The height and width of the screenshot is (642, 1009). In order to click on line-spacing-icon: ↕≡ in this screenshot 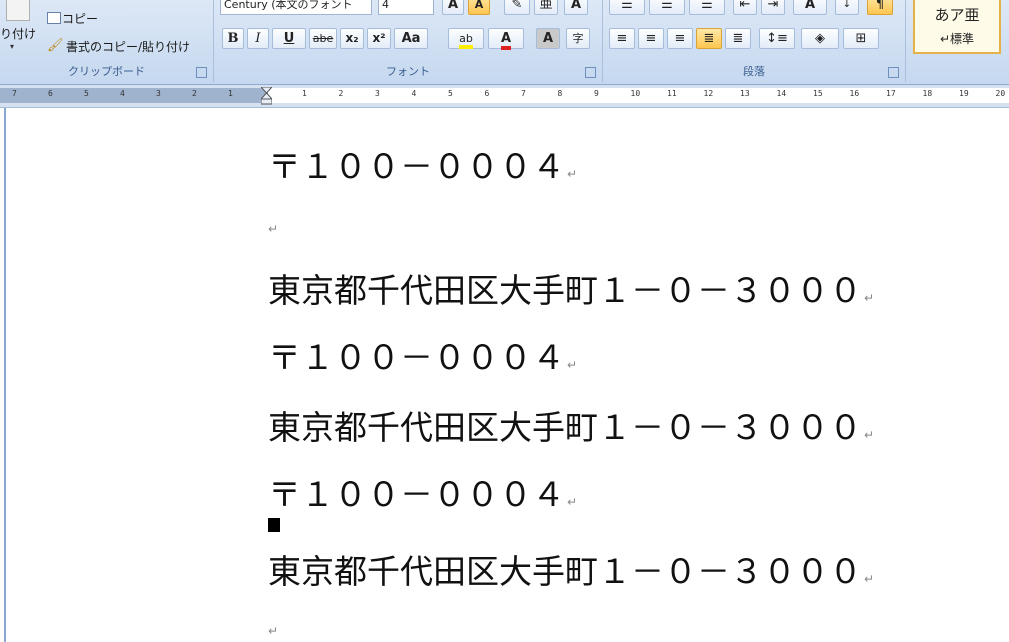, I will do `click(777, 38)`.